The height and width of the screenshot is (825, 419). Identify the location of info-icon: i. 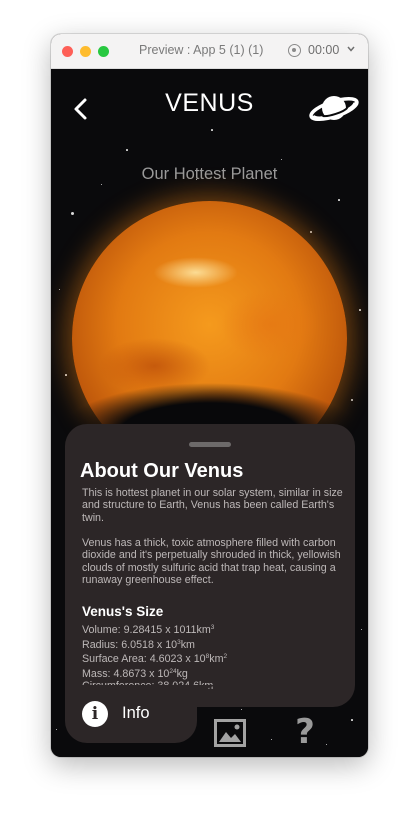
(95, 714).